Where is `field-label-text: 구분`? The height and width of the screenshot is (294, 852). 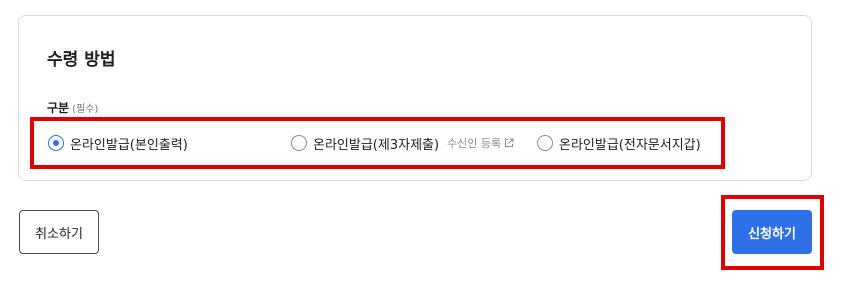 field-label-text: 구분 is located at coordinates (58, 108).